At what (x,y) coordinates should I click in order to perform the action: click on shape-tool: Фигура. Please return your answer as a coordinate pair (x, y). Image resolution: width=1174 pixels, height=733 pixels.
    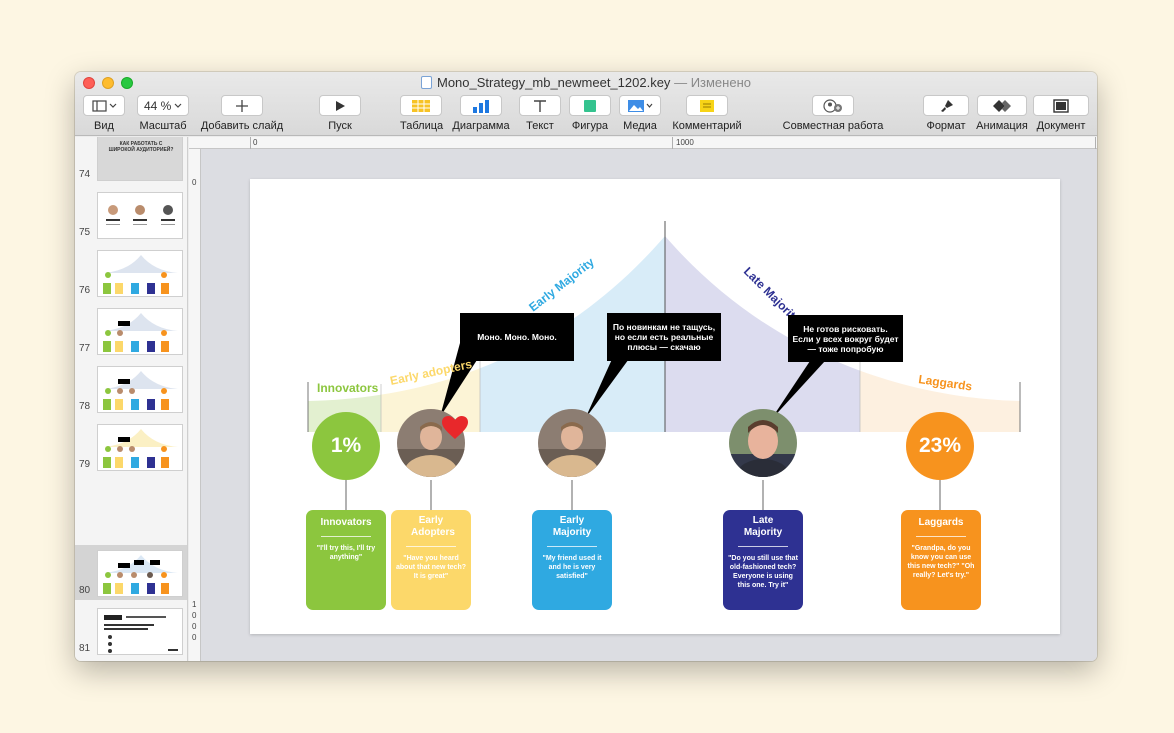
    Looking at the image, I should click on (590, 113).